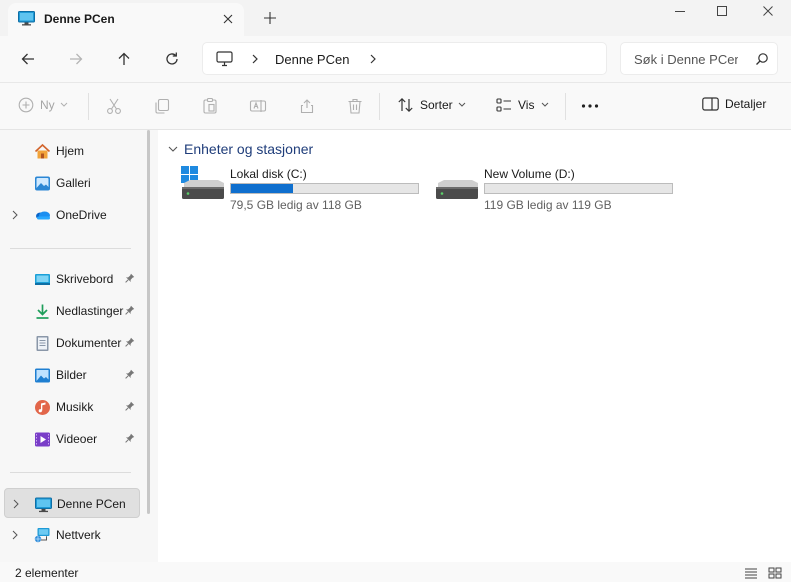 The height and width of the screenshot is (582, 791). Describe the element at coordinates (42, 215) in the screenshot. I see `onedrive-icon` at that location.